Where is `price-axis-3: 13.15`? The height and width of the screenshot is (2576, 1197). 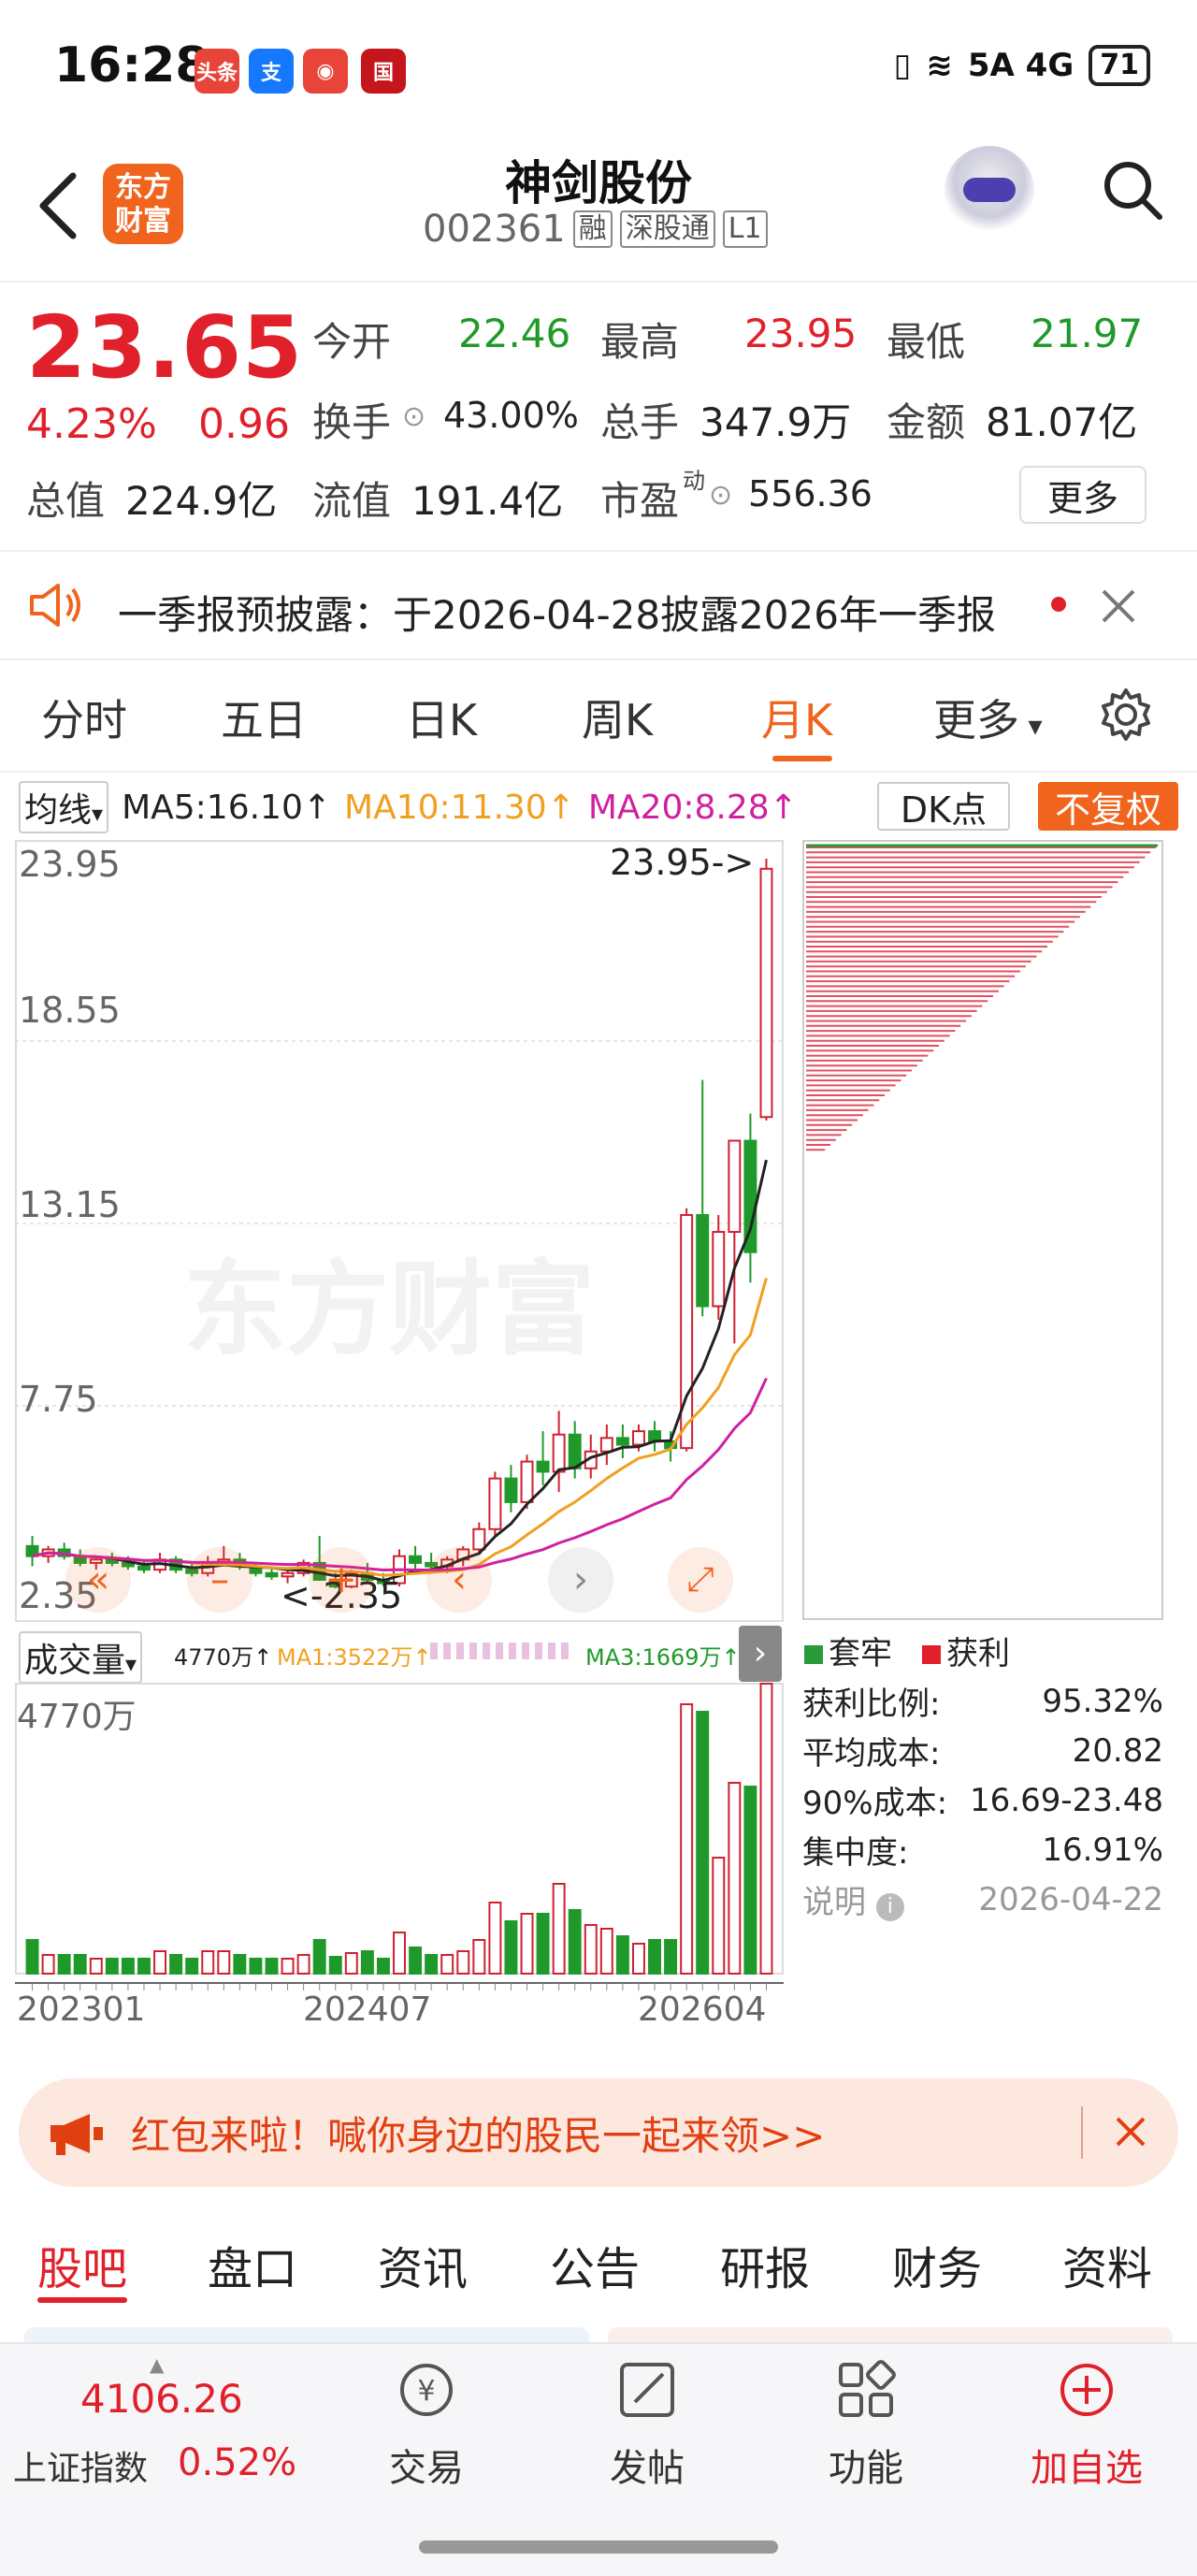
price-axis-3: 13.15 is located at coordinates (70, 1204).